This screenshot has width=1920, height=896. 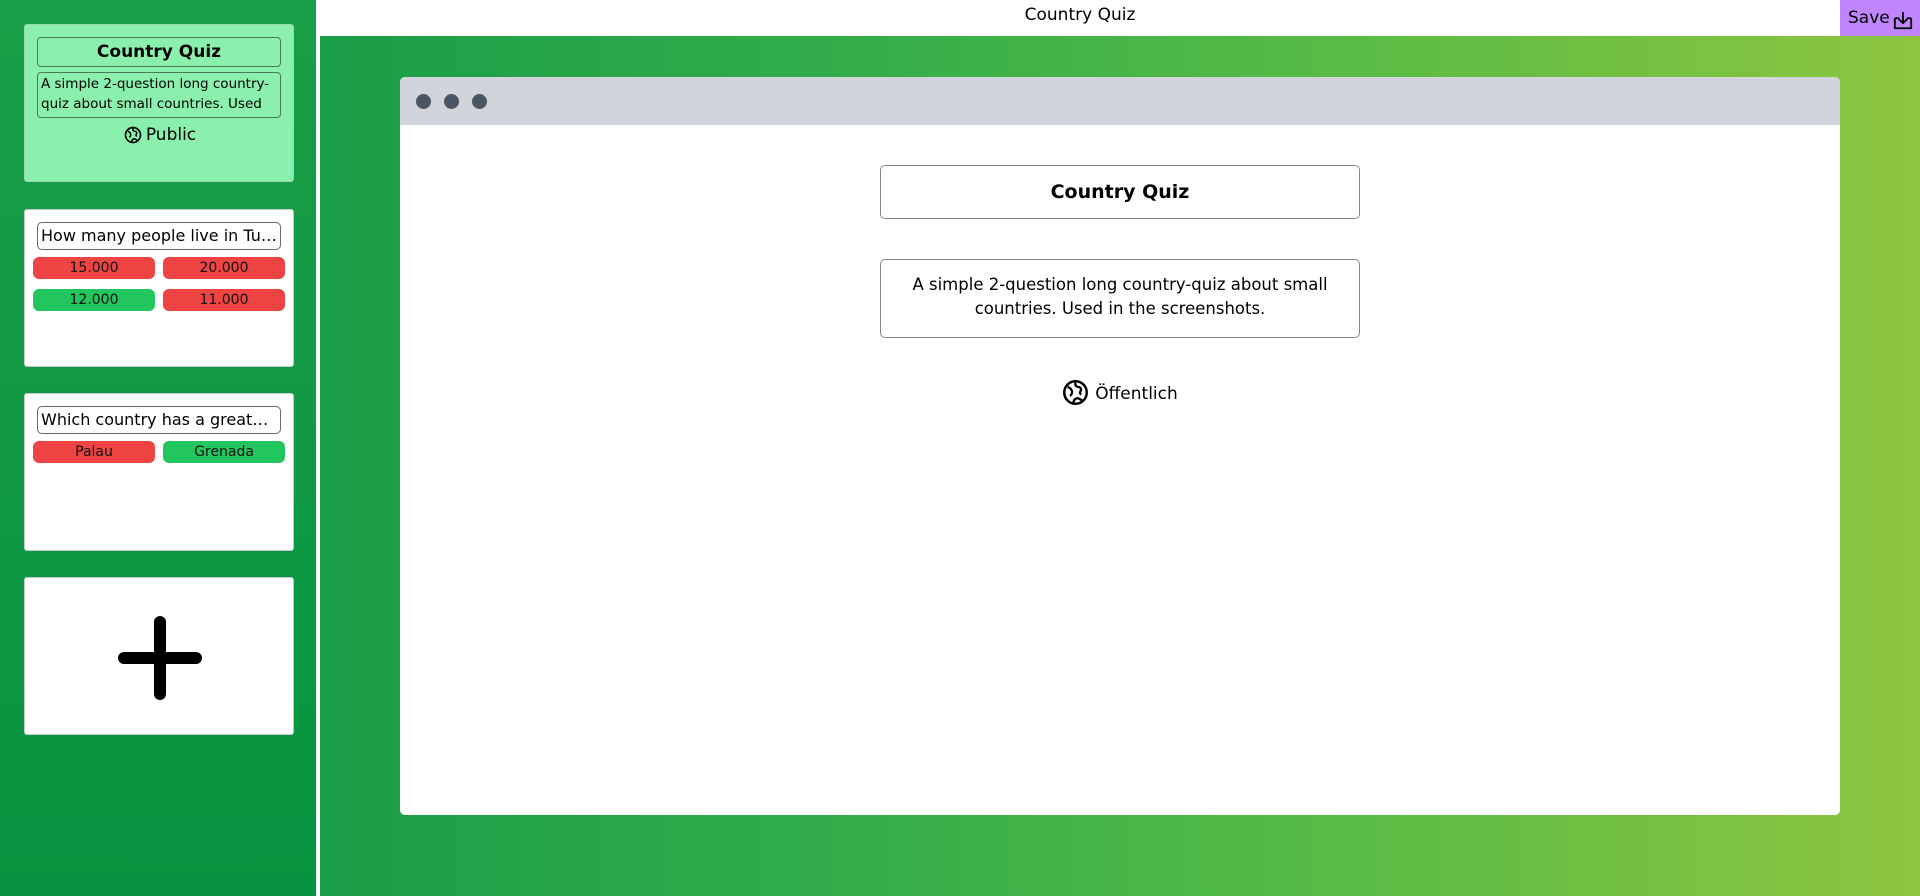 I want to click on question-1-answer-4: 11.000, so click(x=224, y=300).